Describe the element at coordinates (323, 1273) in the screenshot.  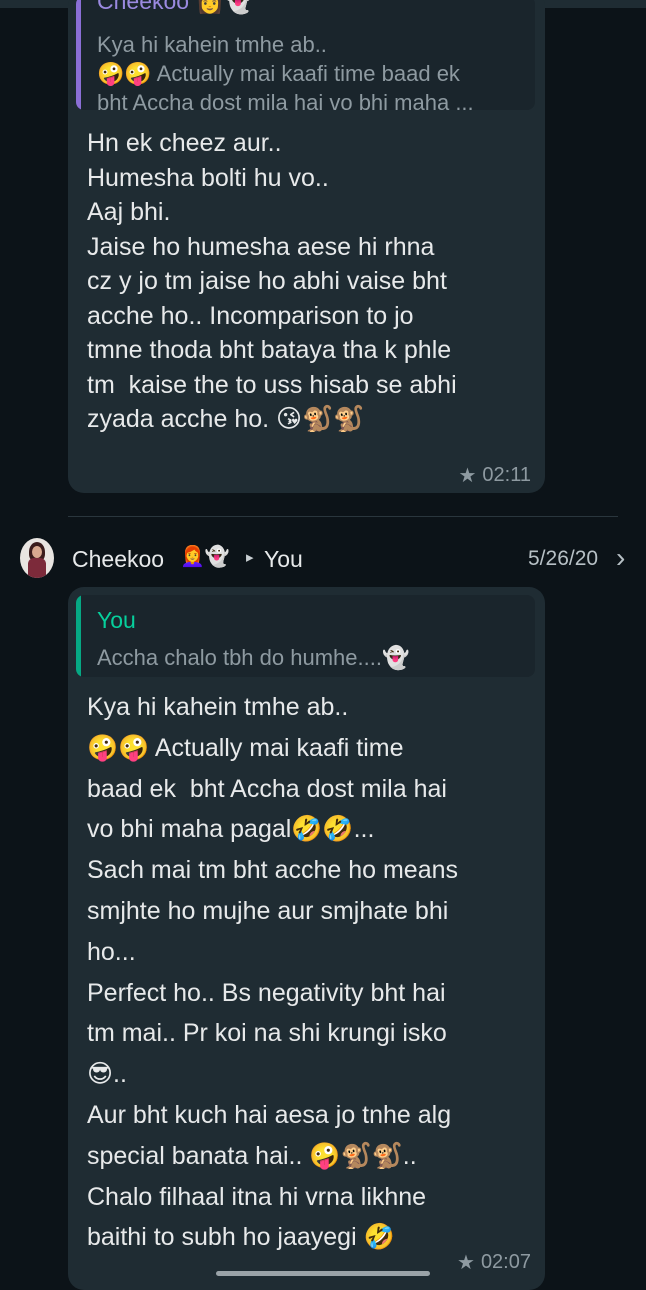
I see `home-indicator` at that location.